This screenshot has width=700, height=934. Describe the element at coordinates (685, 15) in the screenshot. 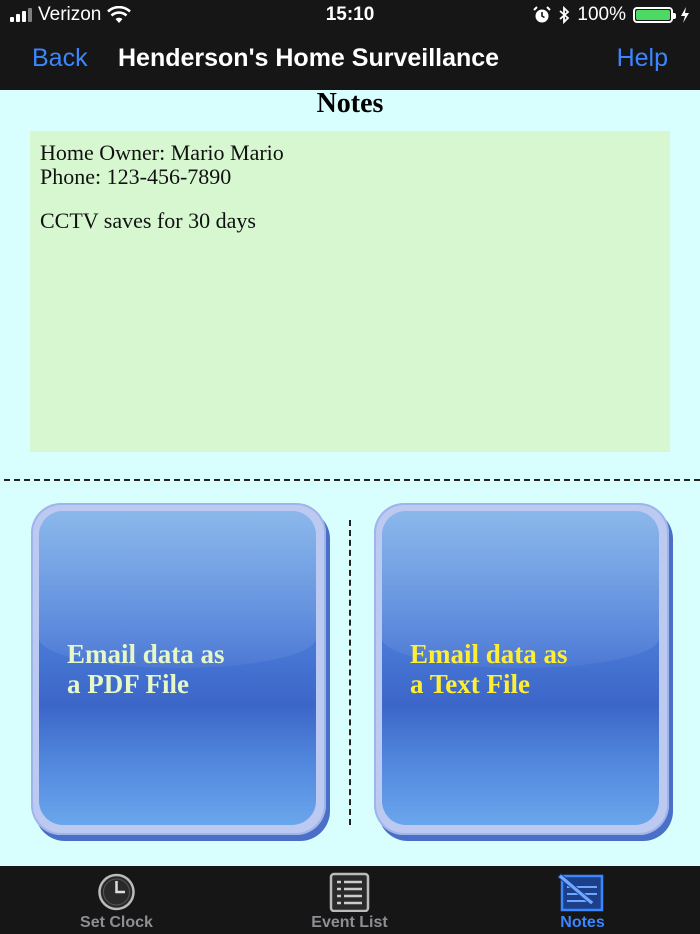

I see `charging-icon` at that location.